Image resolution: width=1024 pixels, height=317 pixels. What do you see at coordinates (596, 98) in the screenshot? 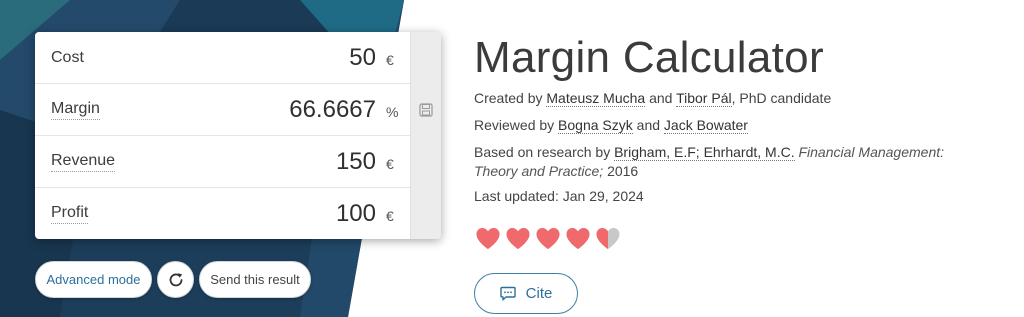
I see `author-link-1: Mateusz Mucha` at bounding box center [596, 98].